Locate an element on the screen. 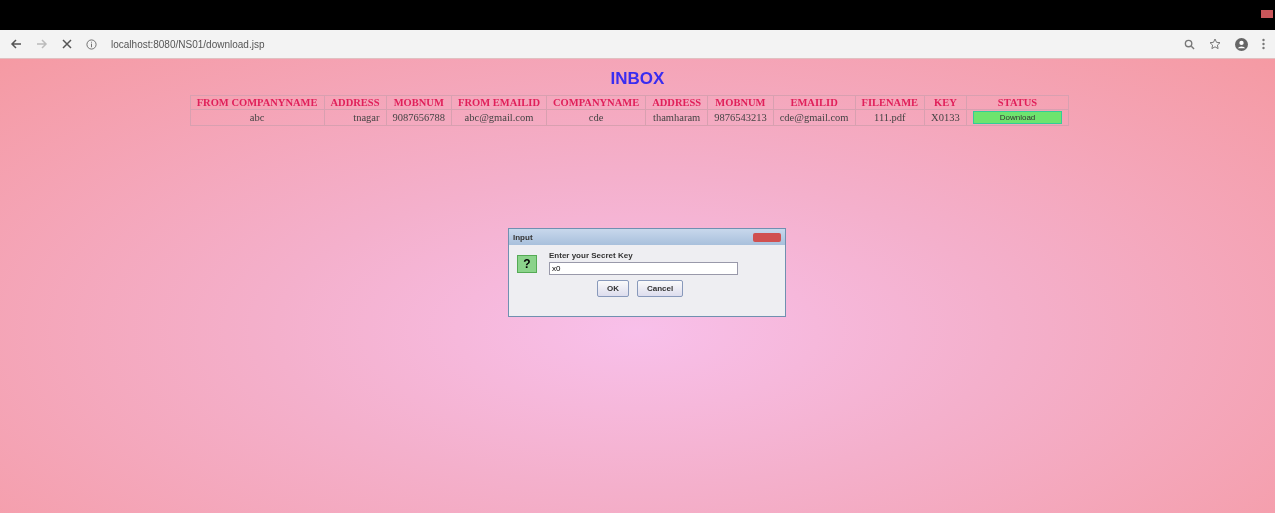  table-cell: 9876543213 is located at coordinates (740, 117).